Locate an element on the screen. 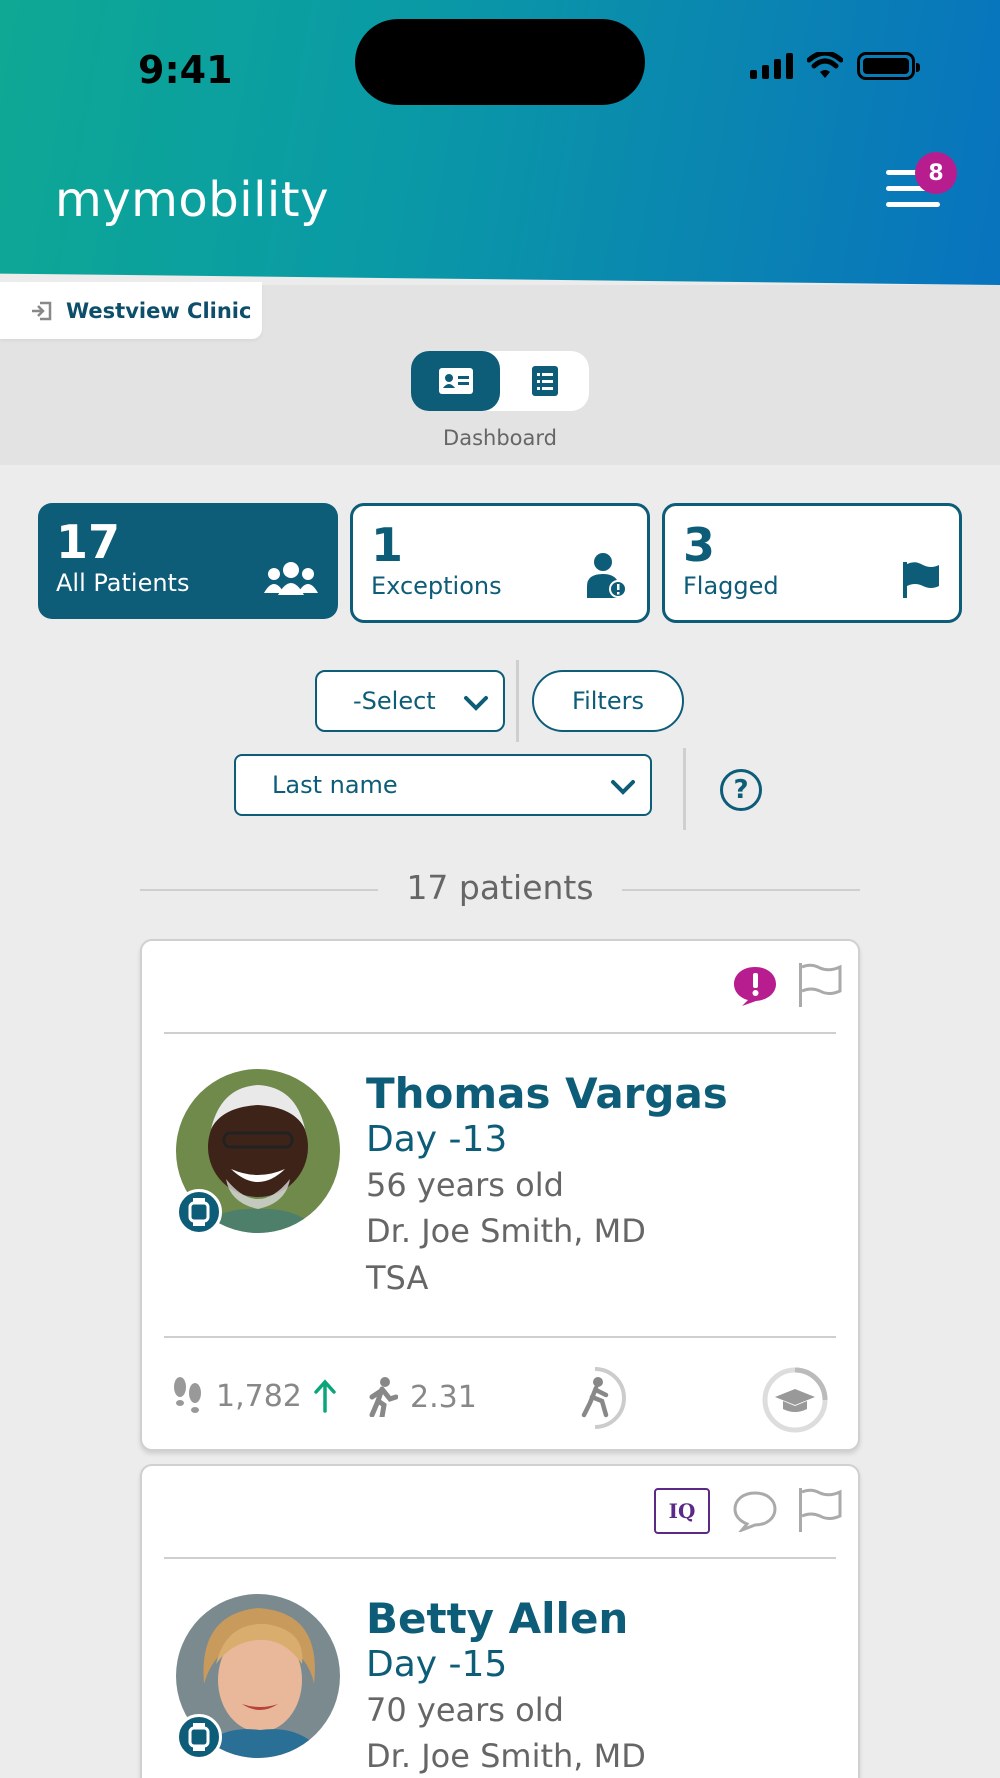 The width and height of the screenshot is (1000, 1778). filters-button: Filters is located at coordinates (608, 701).